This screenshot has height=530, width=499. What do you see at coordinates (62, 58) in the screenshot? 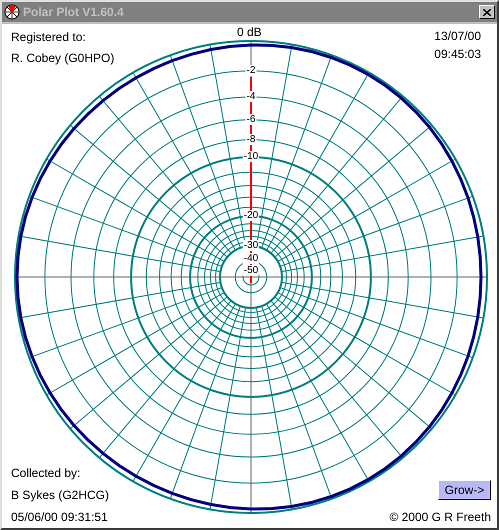
I see `registered-name: R. Cobey (G0HPO)` at bounding box center [62, 58].